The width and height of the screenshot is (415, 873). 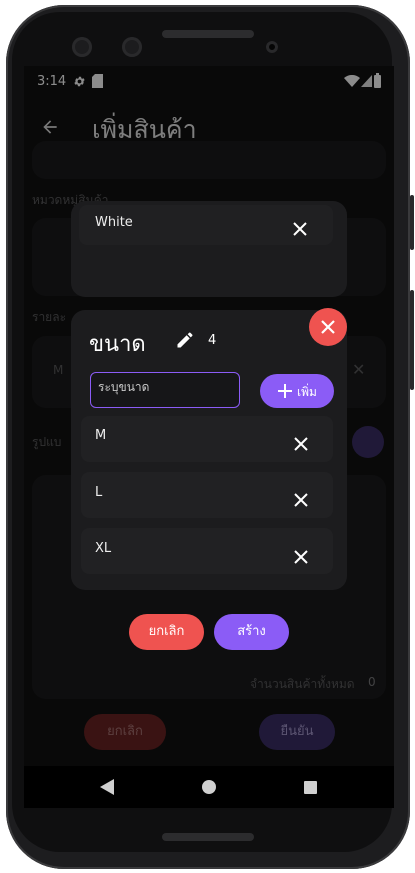 What do you see at coordinates (99, 492) in the screenshot?
I see `size-item-label: L` at bounding box center [99, 492].